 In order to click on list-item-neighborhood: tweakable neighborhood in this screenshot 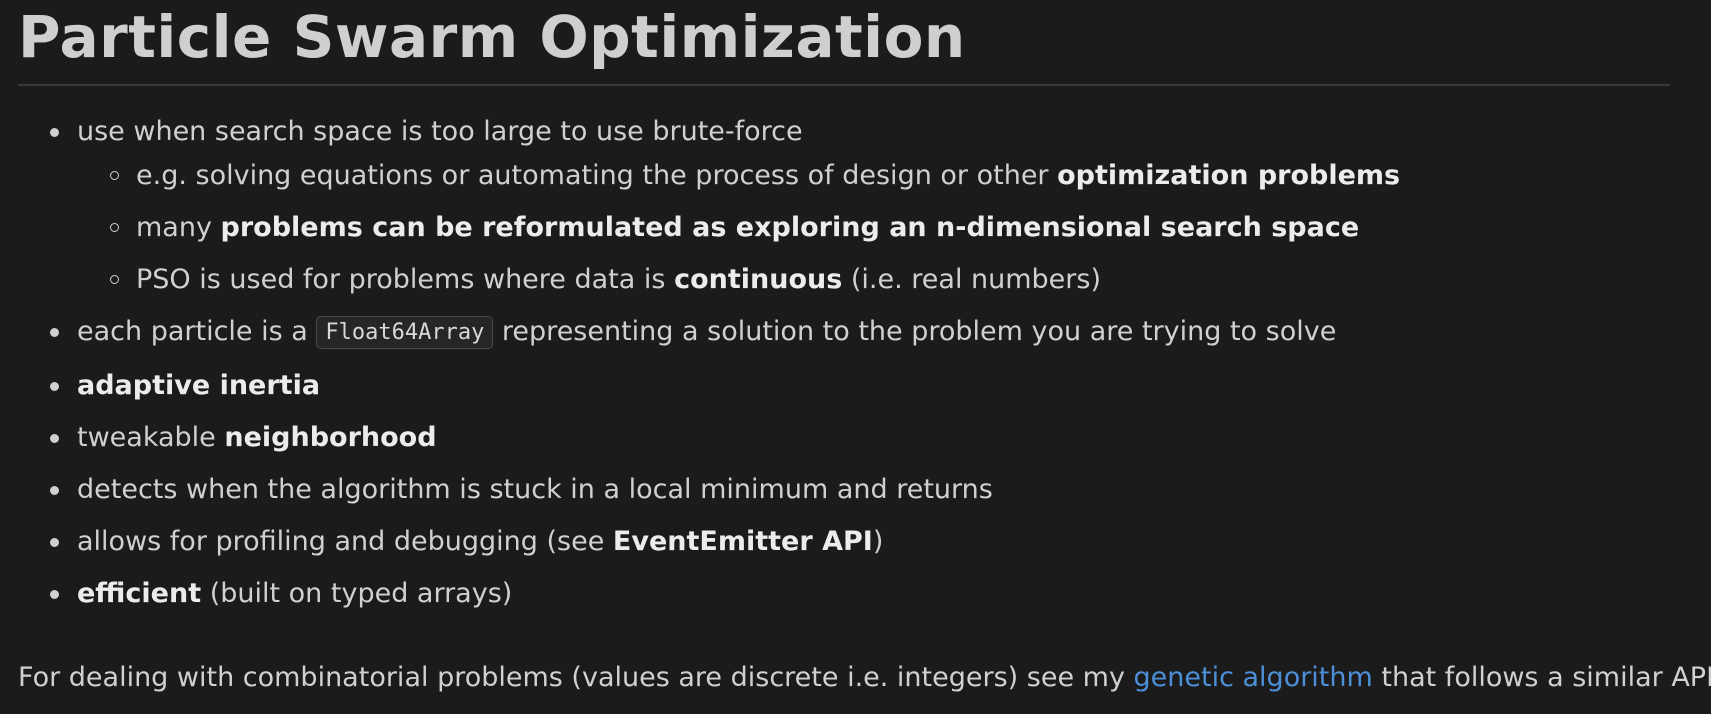, I will do `click(860, 438)`.